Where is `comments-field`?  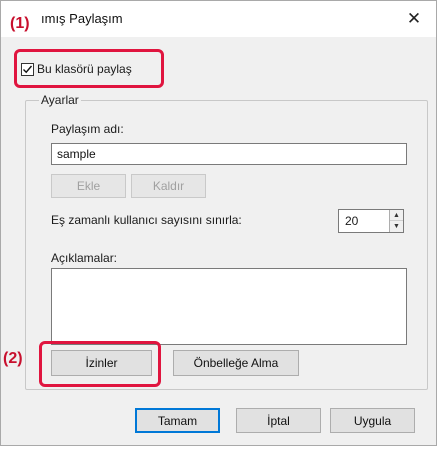 comments-field is located at coordinates (229, 306).